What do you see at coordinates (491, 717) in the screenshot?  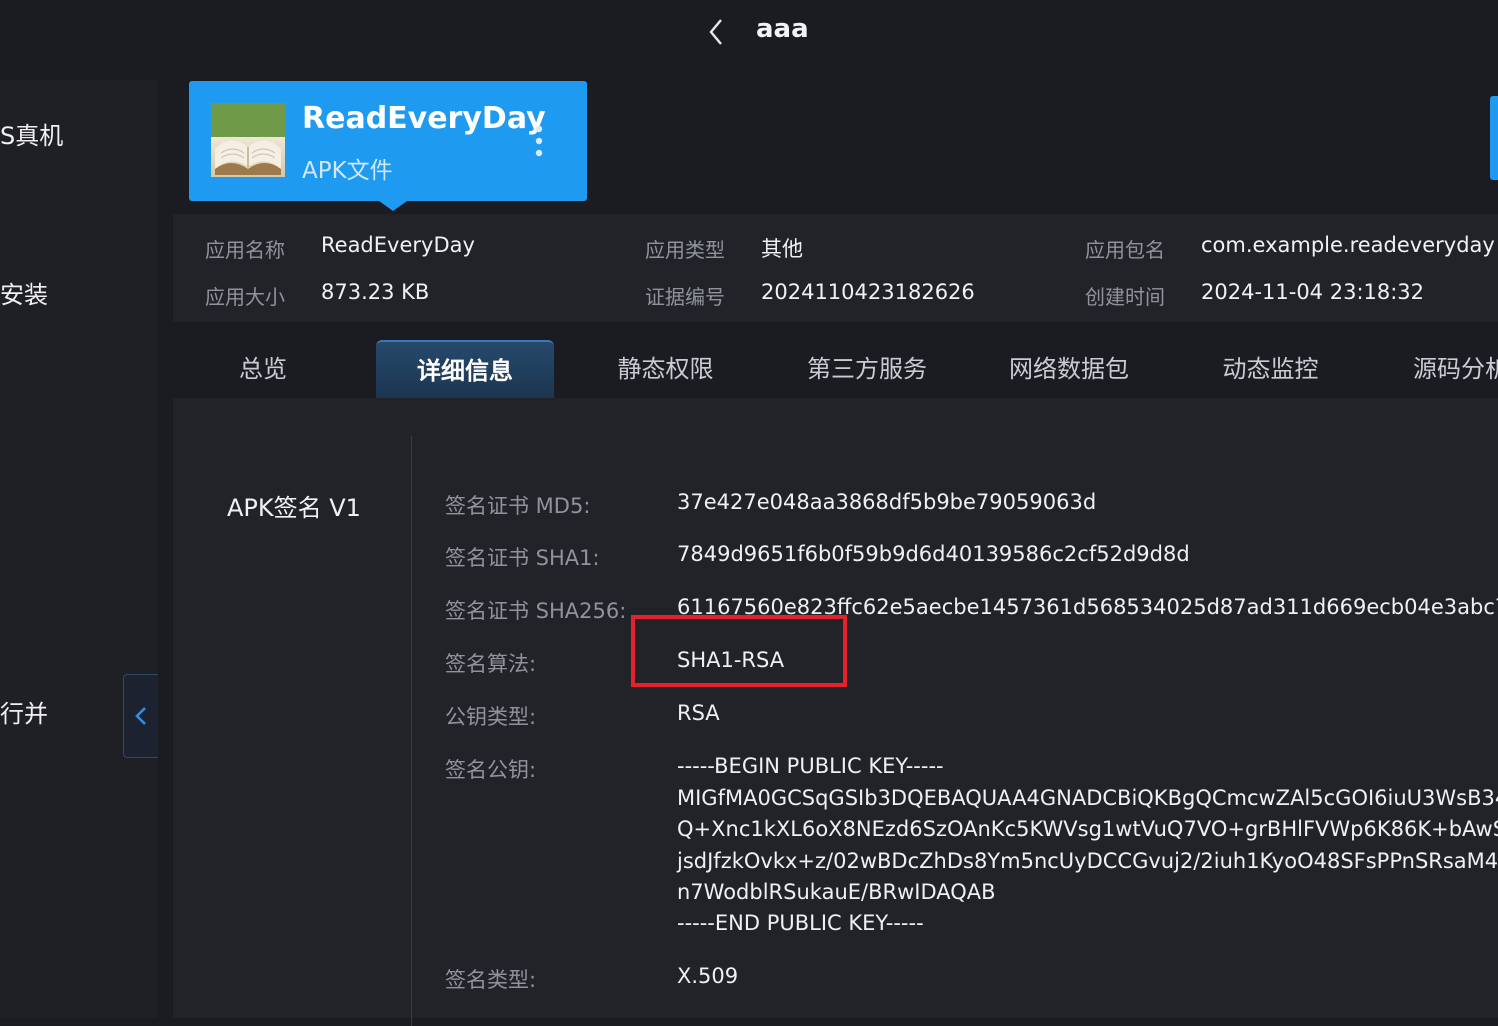 I see `row-label: 公钥类型:` at bounding box center [491, 717].